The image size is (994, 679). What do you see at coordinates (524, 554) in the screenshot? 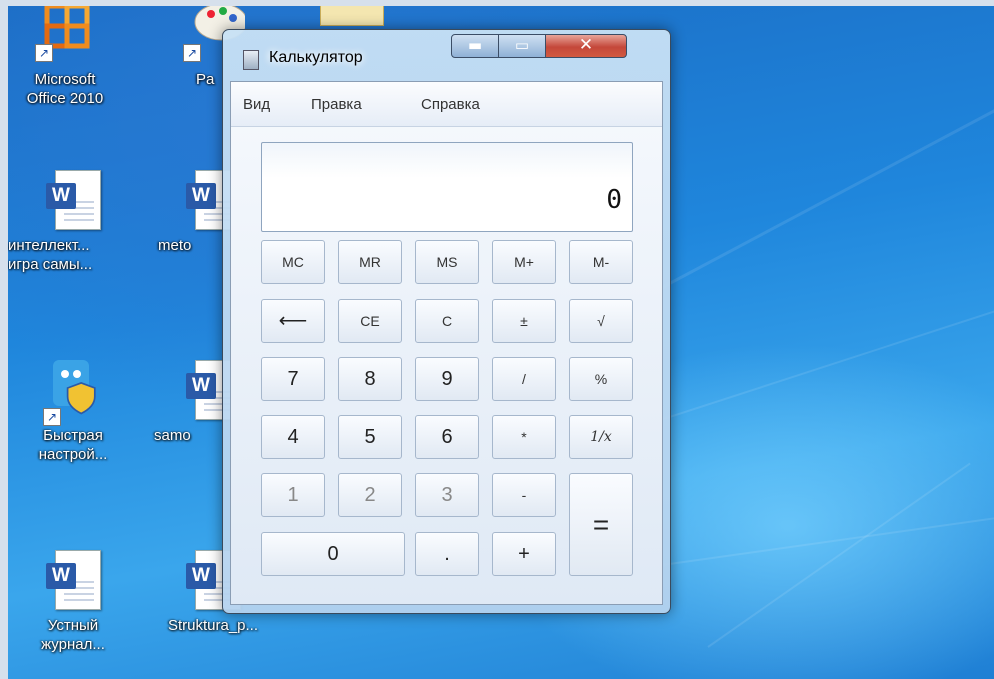
I see `key-plus: +` at bounding box center [524, 554].